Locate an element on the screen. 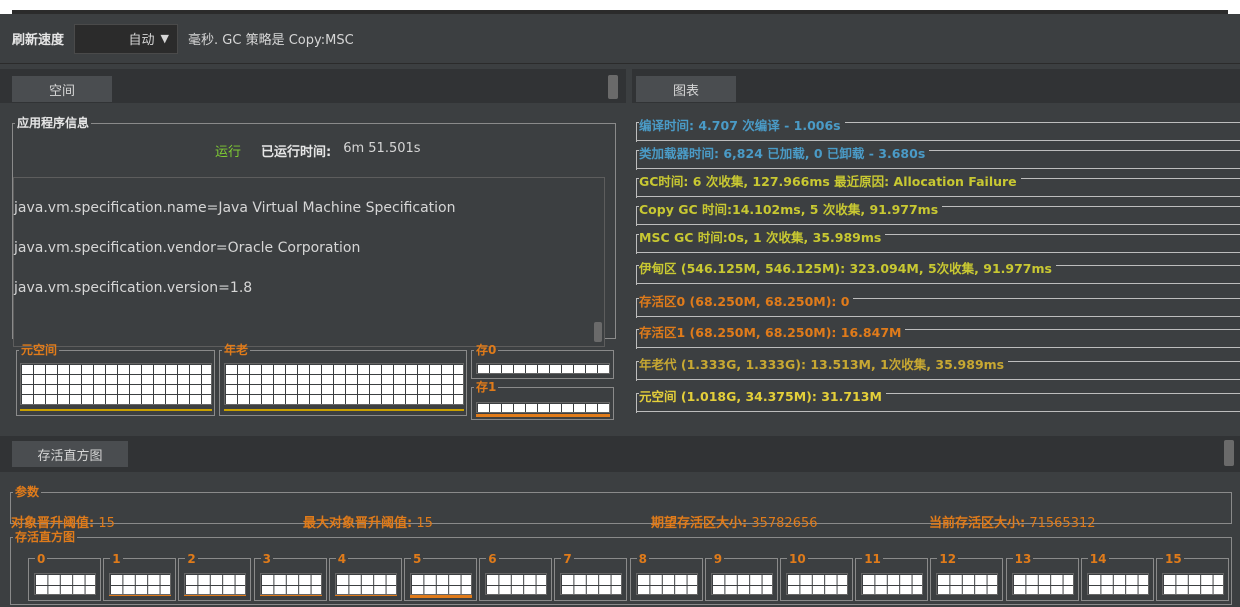 This screenshot has width=1240, height=607. app-info-title: 应用程序信息 is located at coordinates (53, 123).